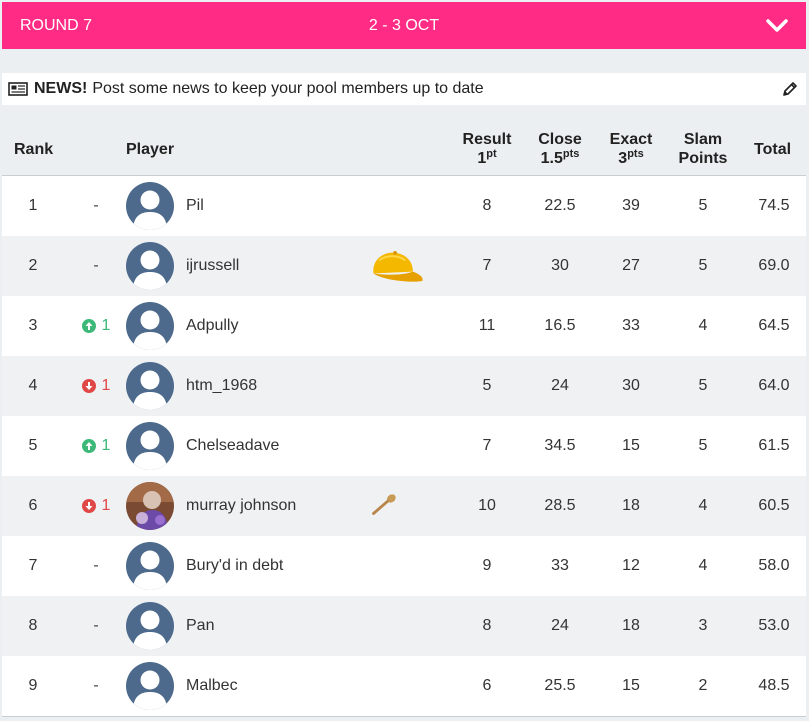 Image resolution: width=809 pixels, height=721 pixels. What do you see at coordinates (404, 206) in the screenshot?
I see `table-row: 1 - Pil 8 22.5 39 5 74.5` at bounding box center [404, 206].